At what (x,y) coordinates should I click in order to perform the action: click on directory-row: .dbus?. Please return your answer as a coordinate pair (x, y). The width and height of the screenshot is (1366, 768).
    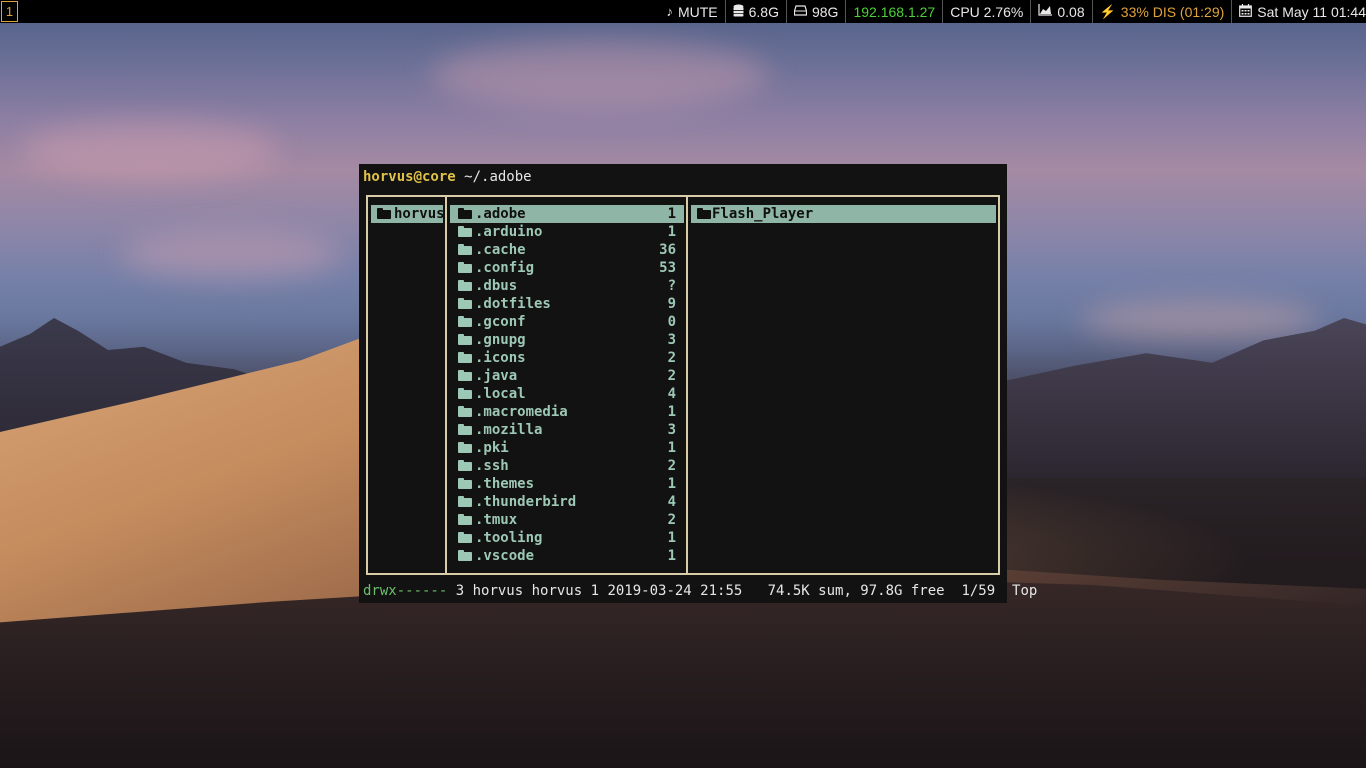
    Looking at the image, I should click on (567, 286).